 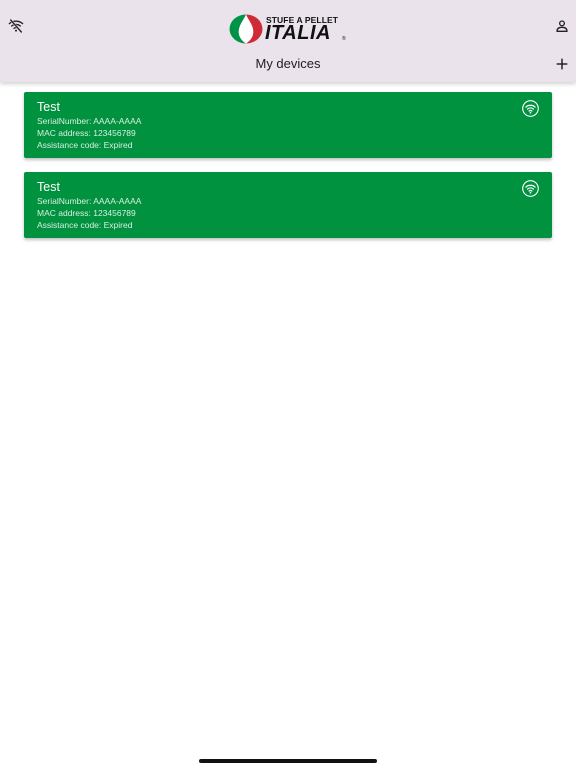 I want to click on brand-logo: STUFE A PELLET ITALIA ®, so click(x=288, y=29).